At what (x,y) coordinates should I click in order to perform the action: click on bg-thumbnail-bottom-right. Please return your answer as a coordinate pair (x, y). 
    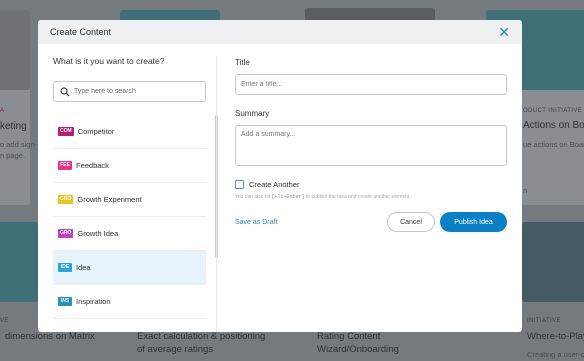
    Looking at the image, I should click on (553, 262).